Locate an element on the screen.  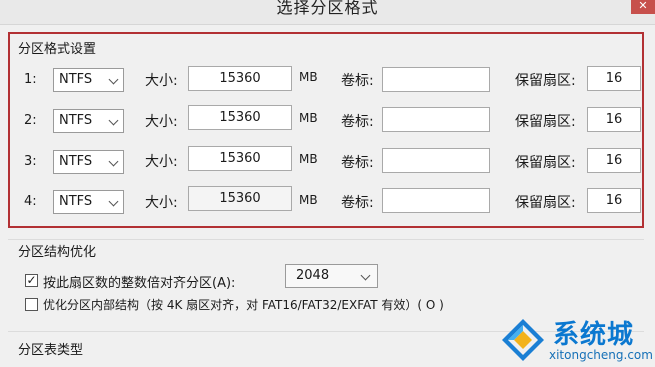
title-bar: 选择分区格式 ✕ is located at coordinates (327, 12).